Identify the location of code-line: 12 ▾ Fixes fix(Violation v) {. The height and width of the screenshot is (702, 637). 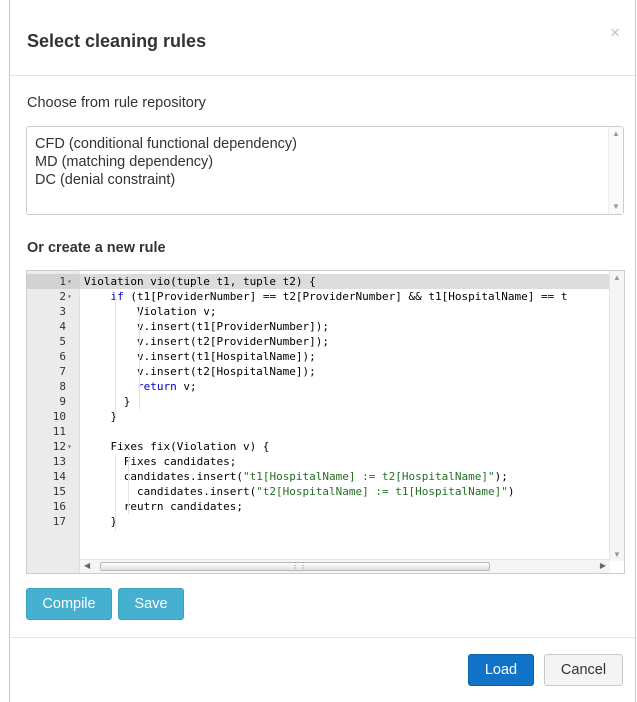
(325, 446).